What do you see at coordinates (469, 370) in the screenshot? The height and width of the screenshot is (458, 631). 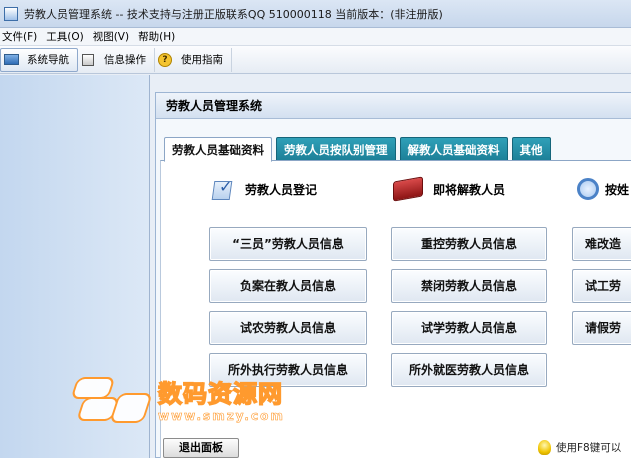 I see `btn-outside-medical-info: 所外就医劳教人员信息` at bounding box center [469, 370].